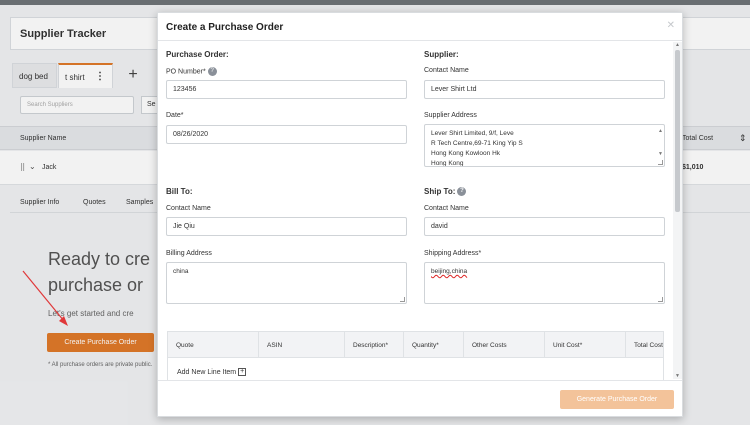 This screenshot has width=750, height=425. What do you see at coordinates (420, 27) in the screenshot?
I see `modal-header: Create a Purchase Order ✕` at bounding box center [420, 27].